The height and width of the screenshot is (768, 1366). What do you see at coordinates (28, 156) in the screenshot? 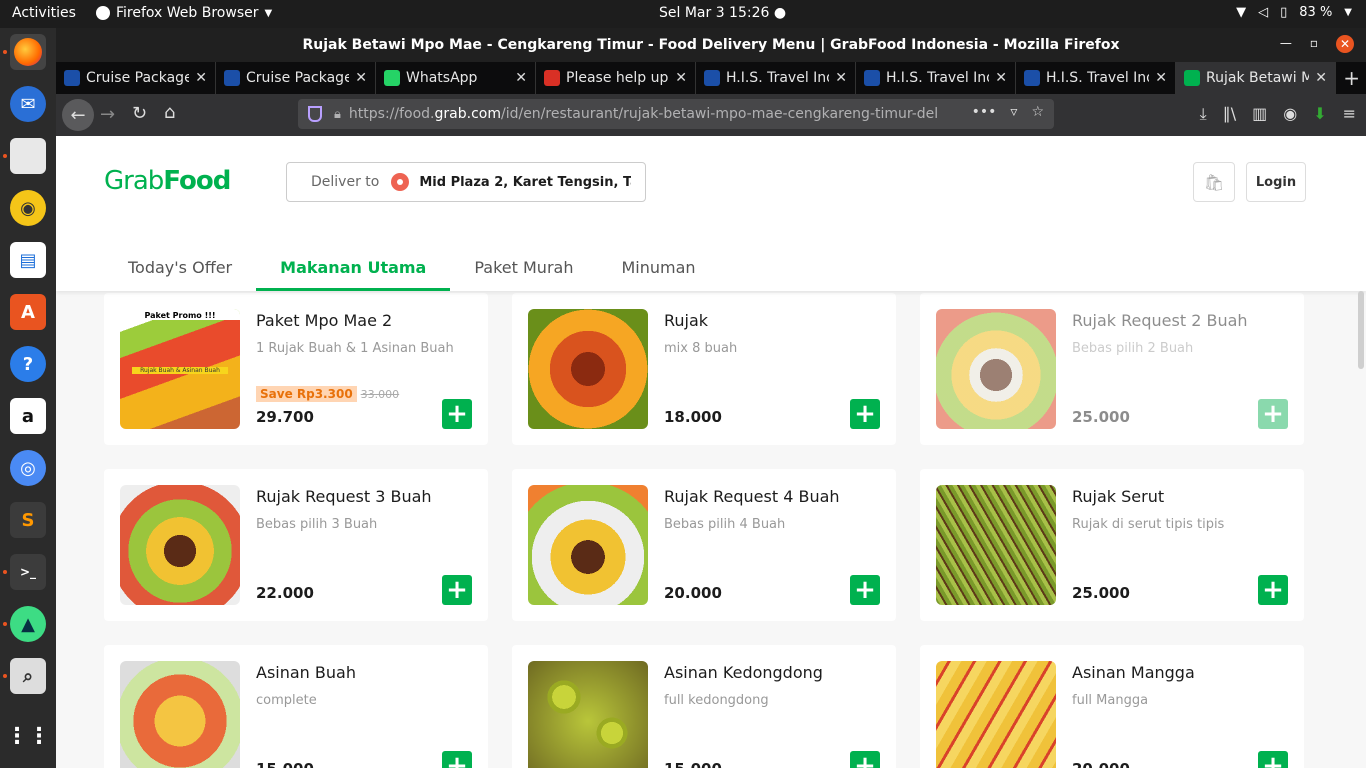
I see `files-dock-icon` at bounding box center [28, 156].